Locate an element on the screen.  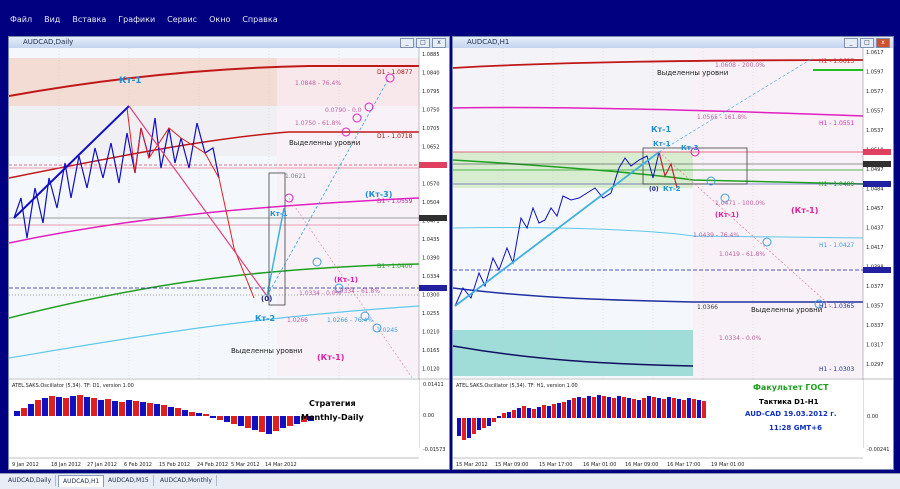
kt1-pink-label-2: (Кт-1) is located at coordinates (330, 357).